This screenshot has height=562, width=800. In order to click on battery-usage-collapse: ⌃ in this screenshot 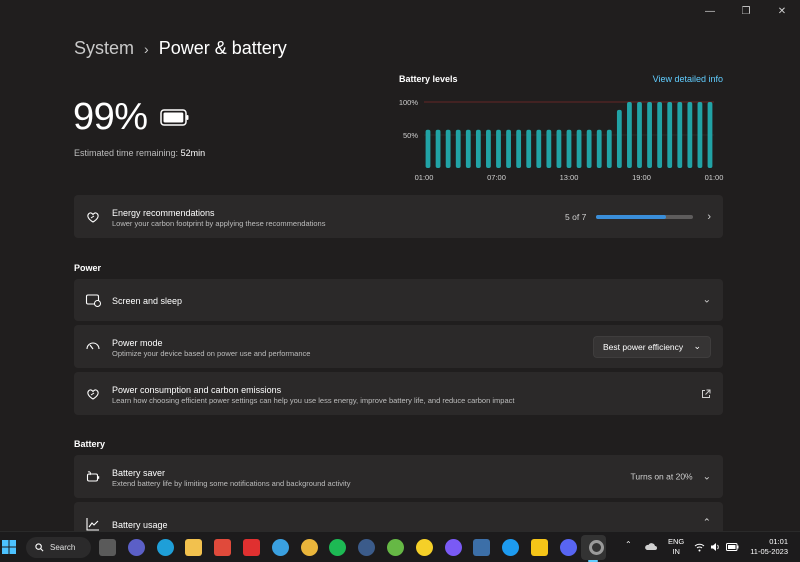, I will do `click(707, 523)`.